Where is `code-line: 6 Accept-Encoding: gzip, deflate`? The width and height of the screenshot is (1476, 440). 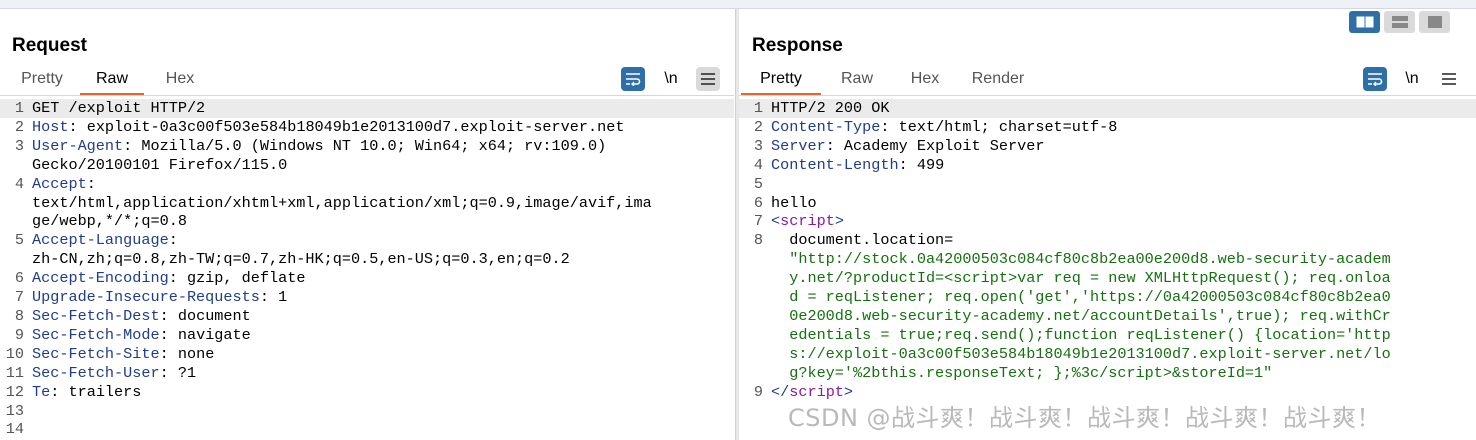
code-line: 6 Accept-Encoding: gzip, deflate is located at coordinates (367, 278).